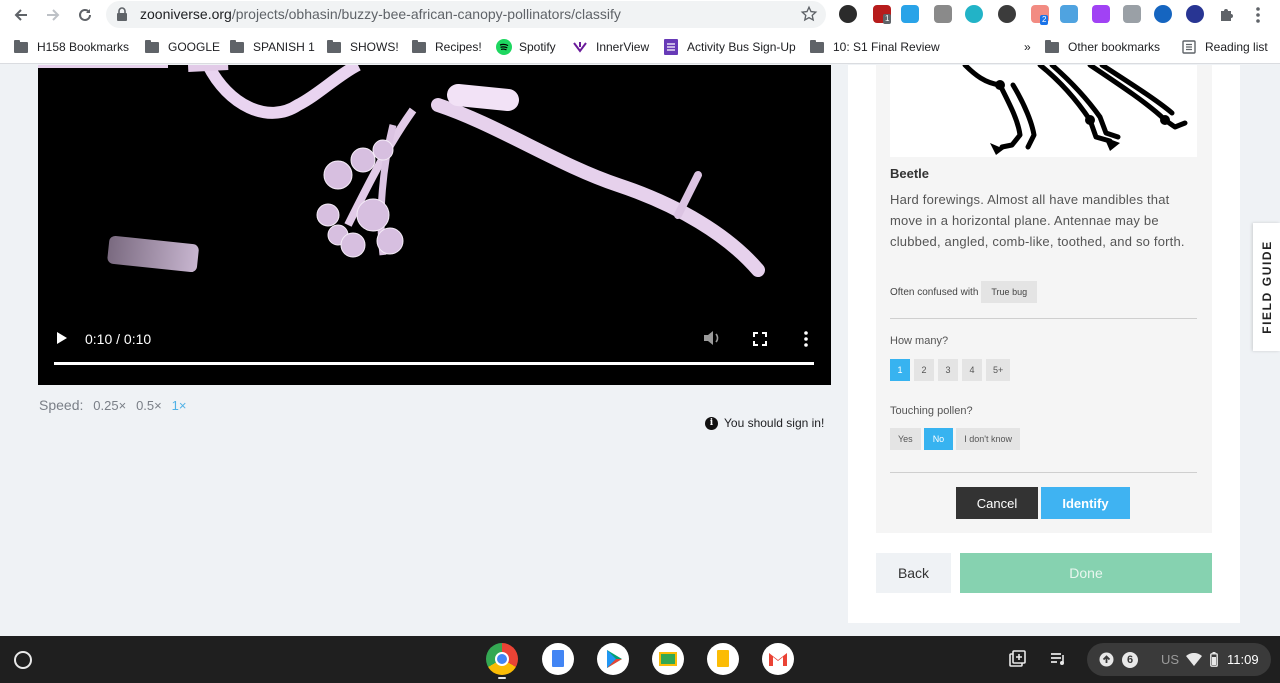 This screenshot has width=1280, height=683. I want to click on confused-with-true-bug: True bug, so click(1009, 292).